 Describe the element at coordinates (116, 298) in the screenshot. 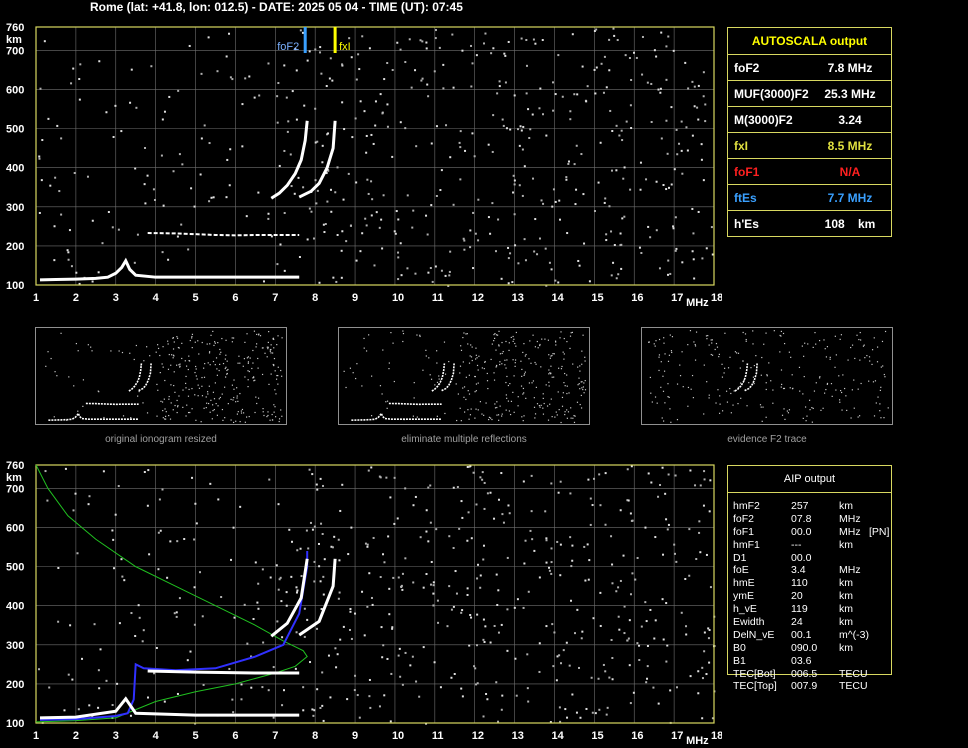

I see `x-tick-label: 3` at that location.